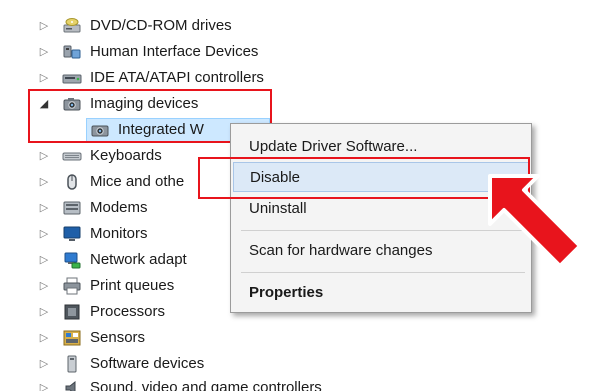  I want to click on keyboard-icon, so click(72, 156).